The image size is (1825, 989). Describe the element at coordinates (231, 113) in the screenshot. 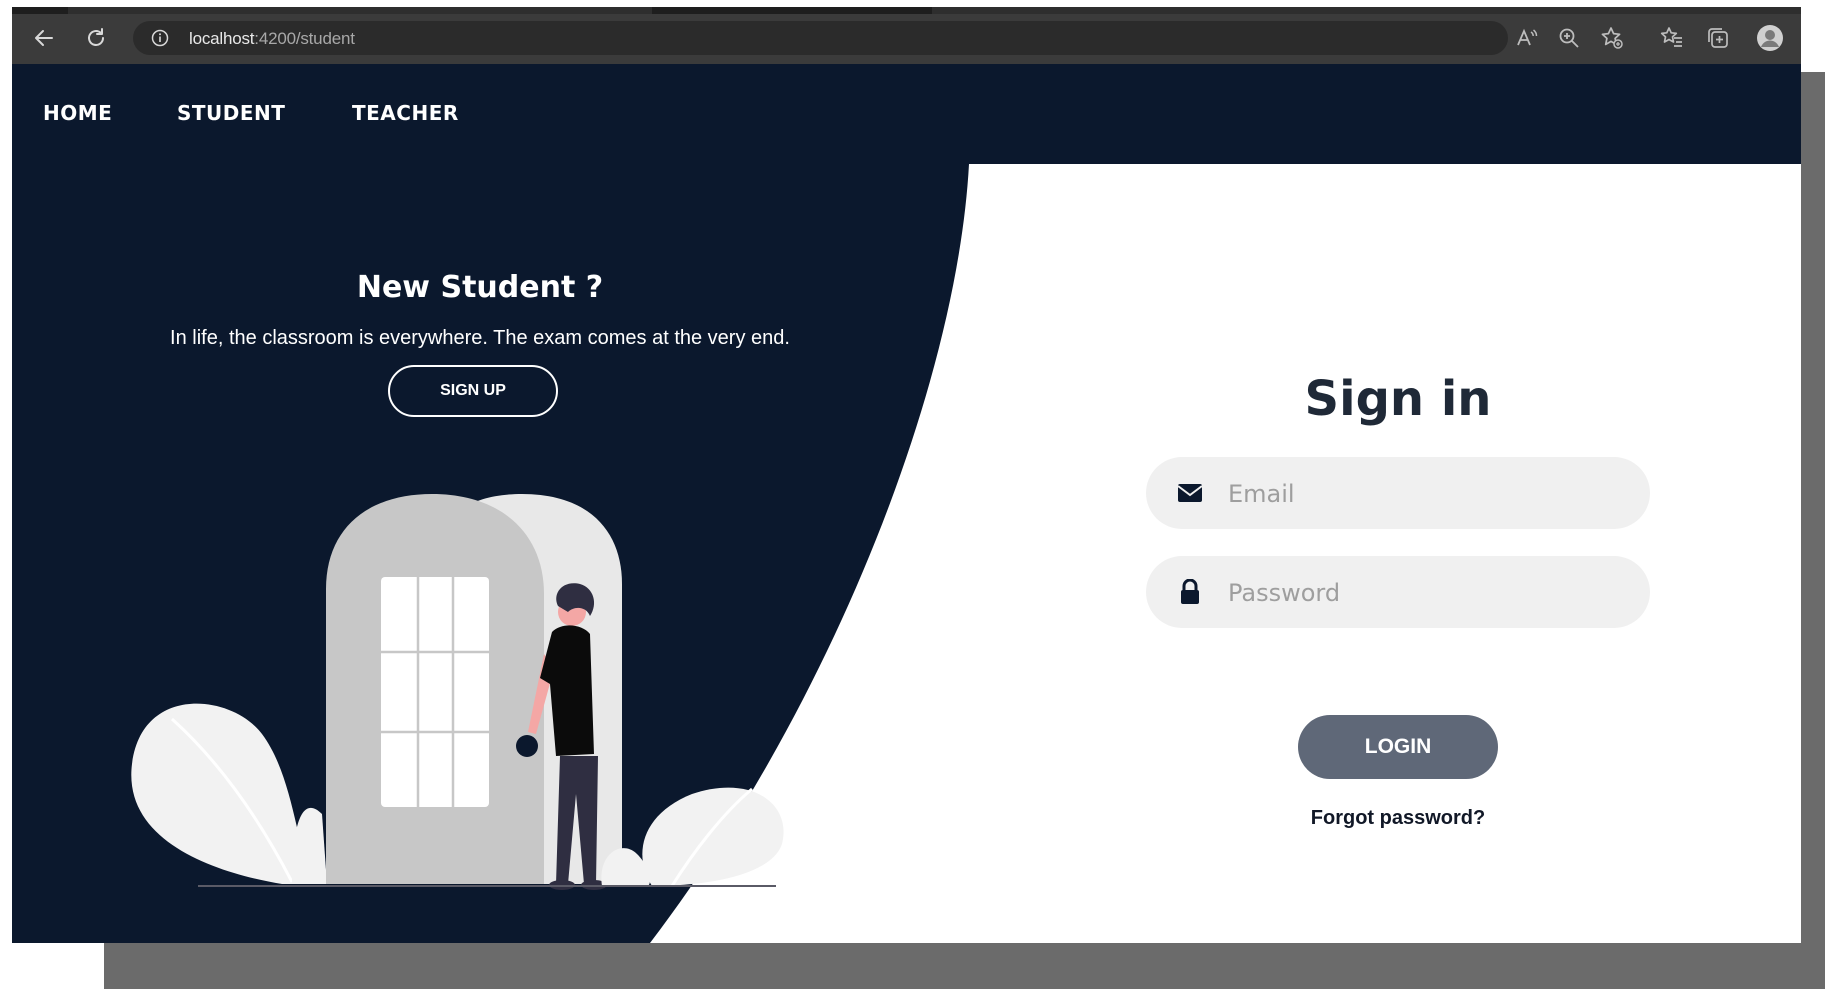

I see `nav-student: STUDENT` at that location.